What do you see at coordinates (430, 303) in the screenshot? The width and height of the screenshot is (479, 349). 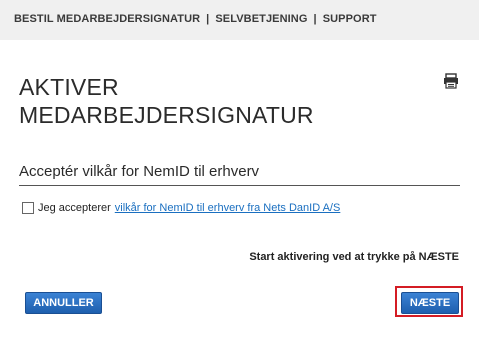 I see `next-button: NÆSTE` at bounding box center [430, 303].